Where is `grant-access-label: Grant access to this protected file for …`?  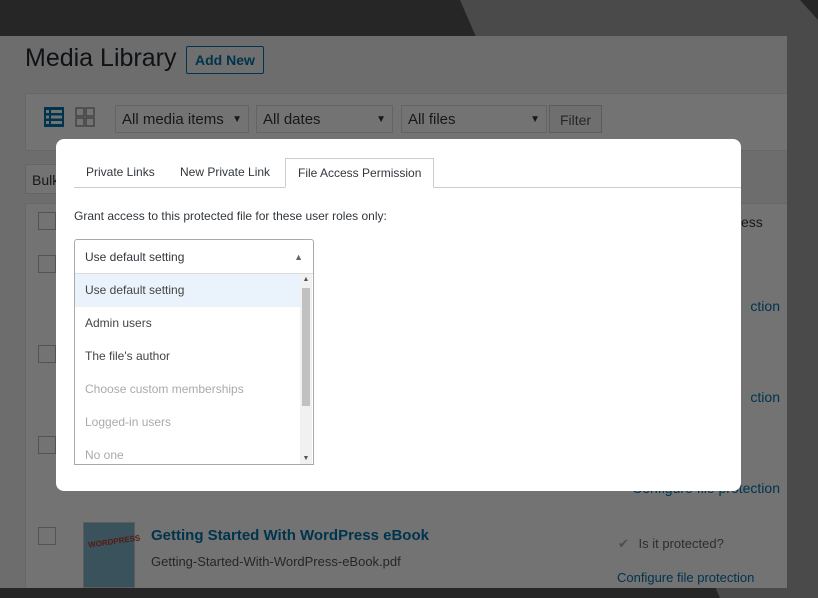 grant-access-label: Grant access to this protected file for … is located at coordinates (230, 216).